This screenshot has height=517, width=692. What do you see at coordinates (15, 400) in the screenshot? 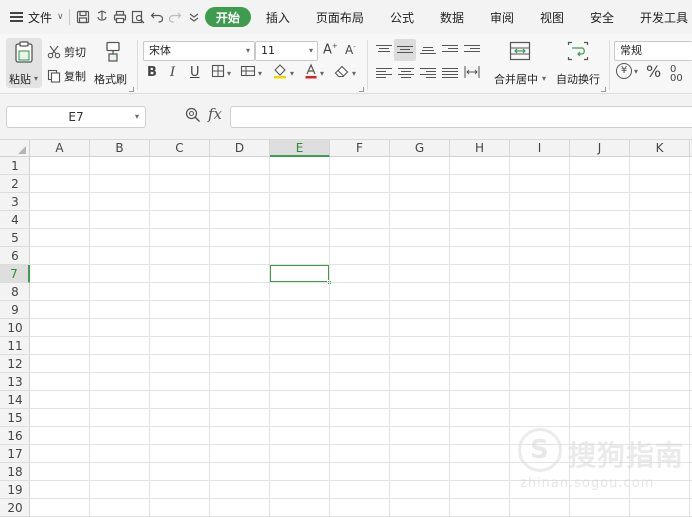
I see `row-header-14: 14` at bounding box center [15, 400].